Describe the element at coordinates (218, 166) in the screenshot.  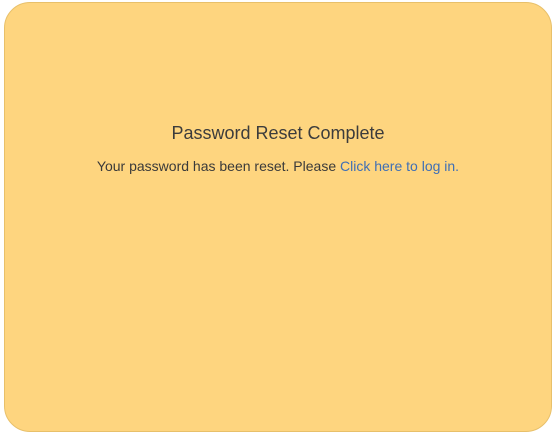
I see `reset-message-text: Your password has been reset. Please` at that location.